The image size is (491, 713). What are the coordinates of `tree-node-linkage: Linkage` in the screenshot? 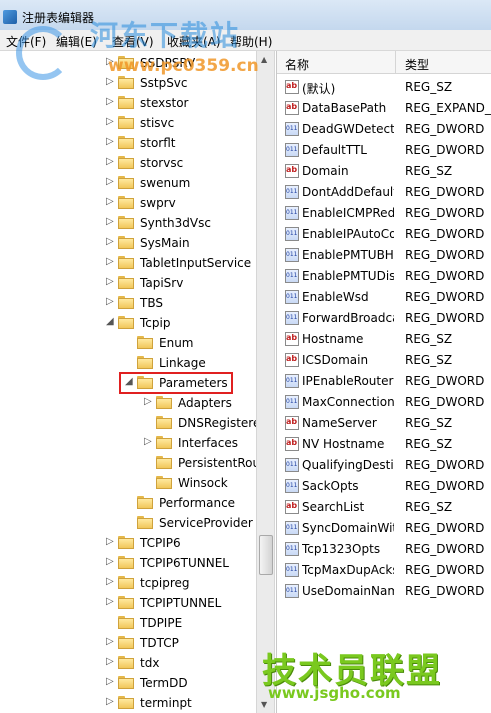 It's located at (128, 363).